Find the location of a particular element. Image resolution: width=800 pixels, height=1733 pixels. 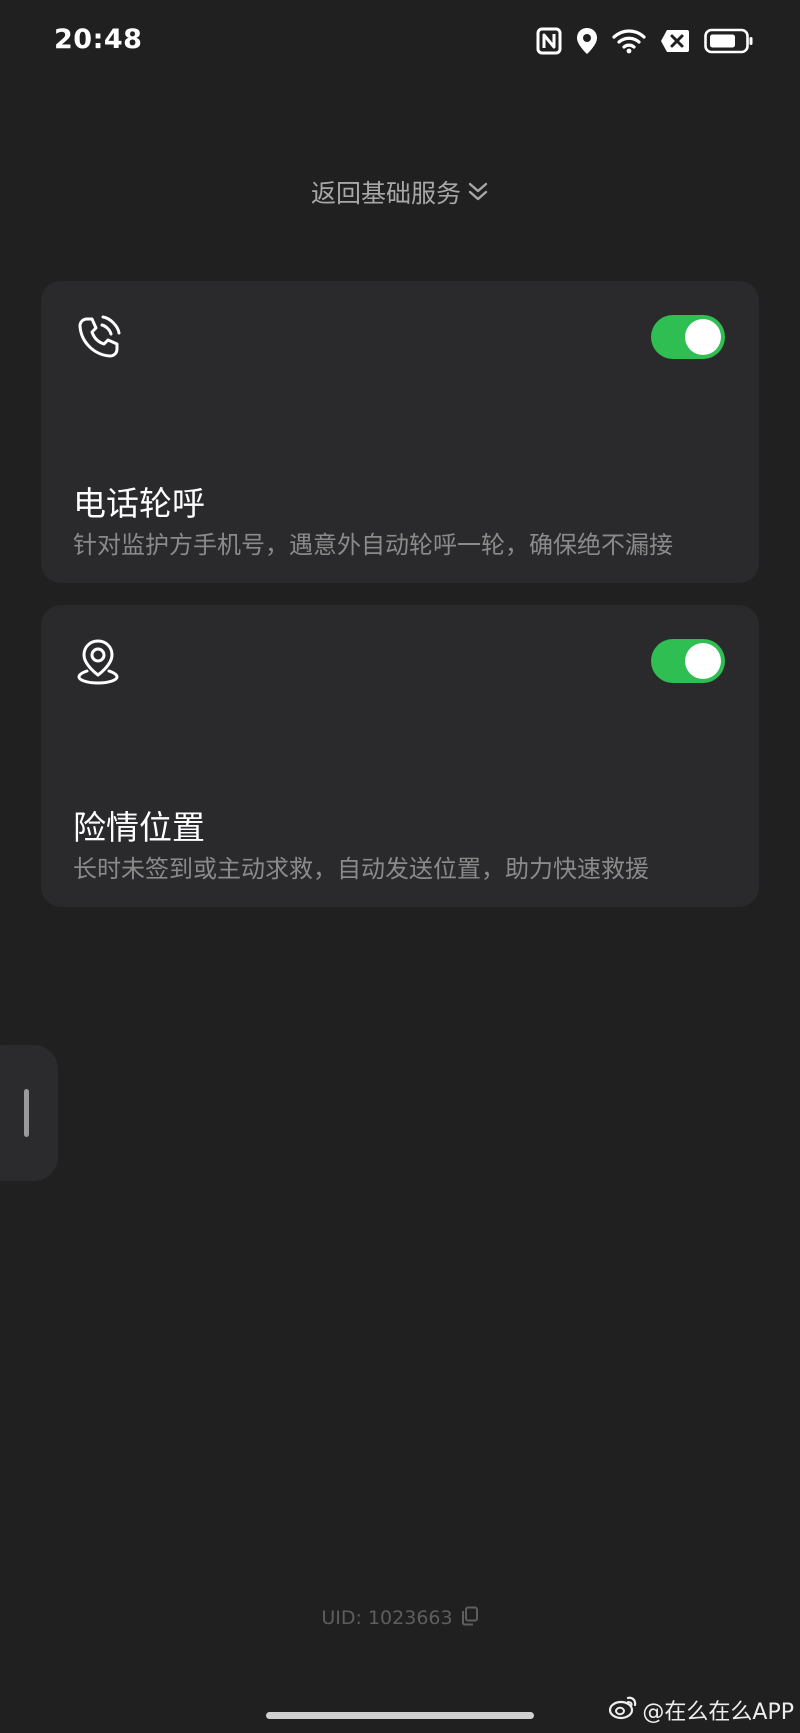

side-drag-handle is located at coordinates (29, 1113).